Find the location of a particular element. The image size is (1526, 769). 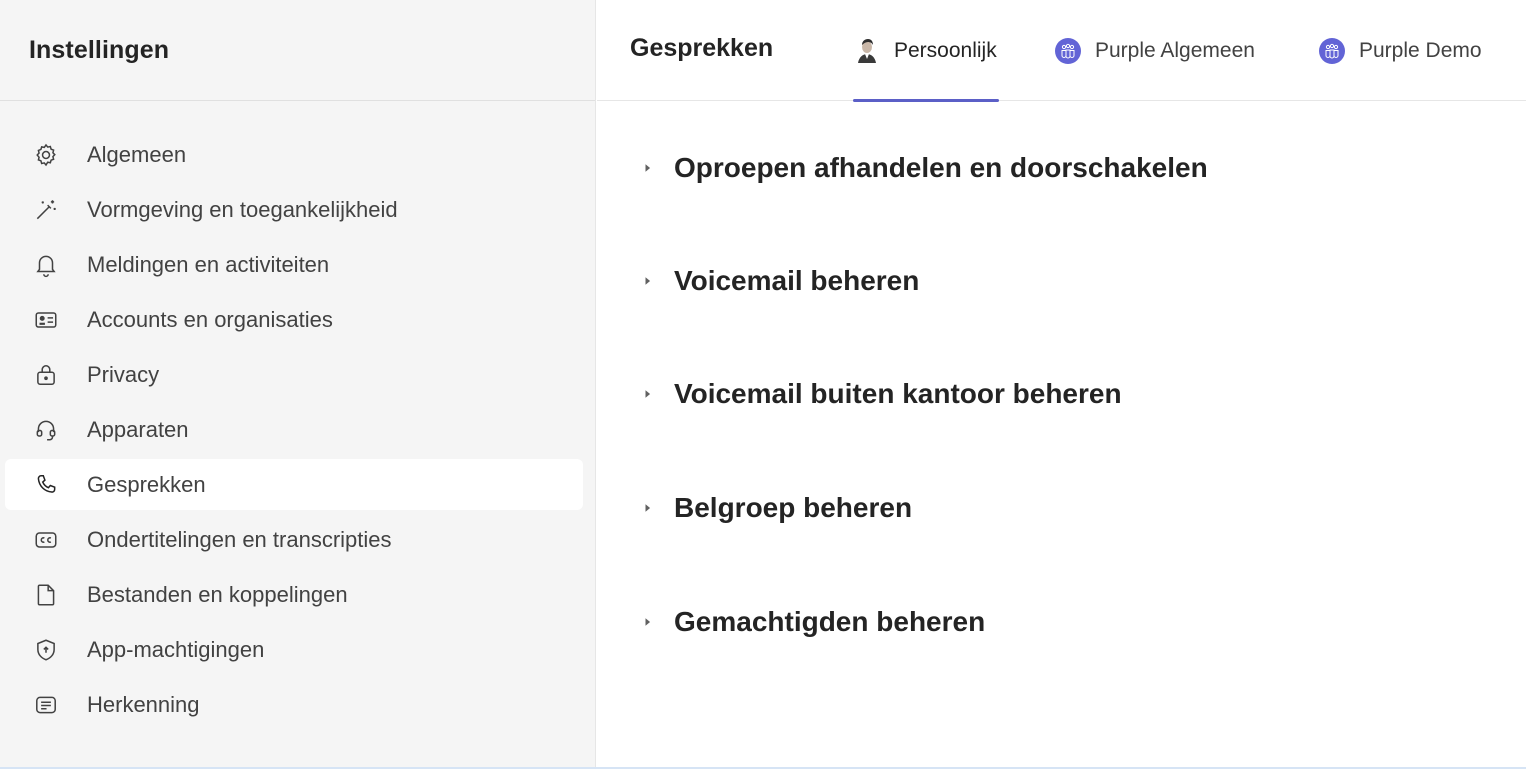

contact-card-icon is located at coordinates (46, 320).